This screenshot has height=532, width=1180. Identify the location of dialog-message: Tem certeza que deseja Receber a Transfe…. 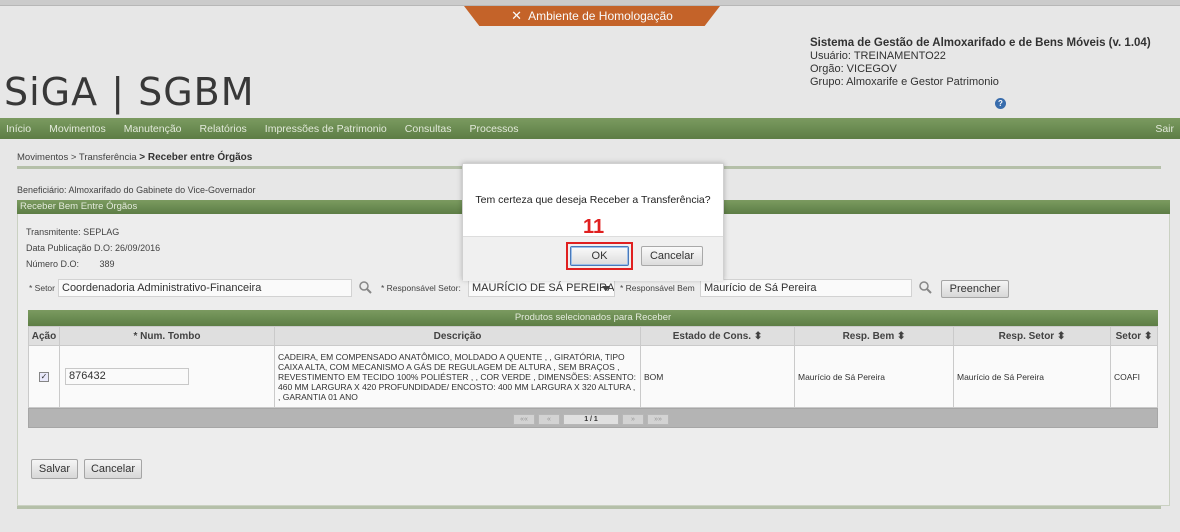
(593, 200).